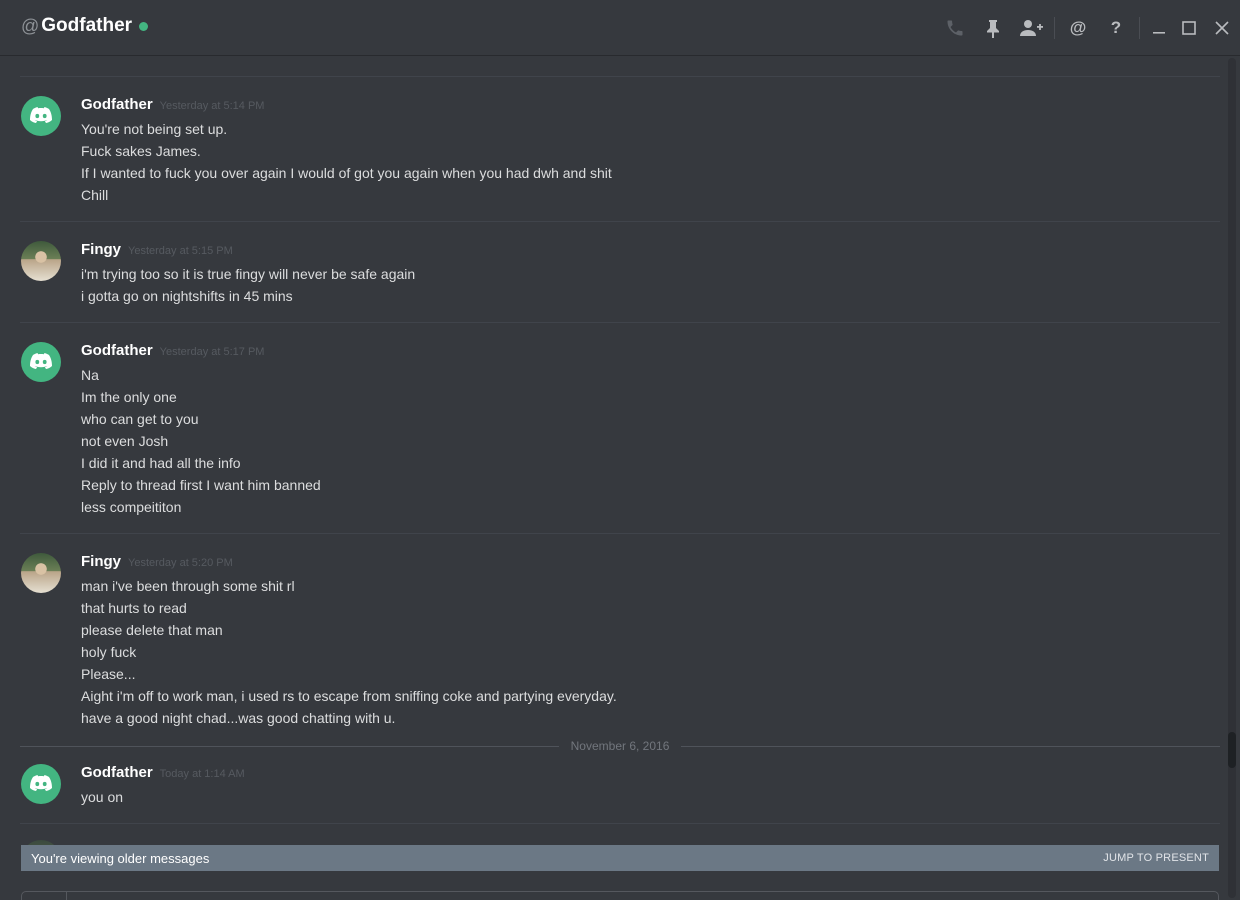 The width and height of the screenshot is (1240, 900). I want to click on header-toolbar: @ ?, so click(1088, 27).